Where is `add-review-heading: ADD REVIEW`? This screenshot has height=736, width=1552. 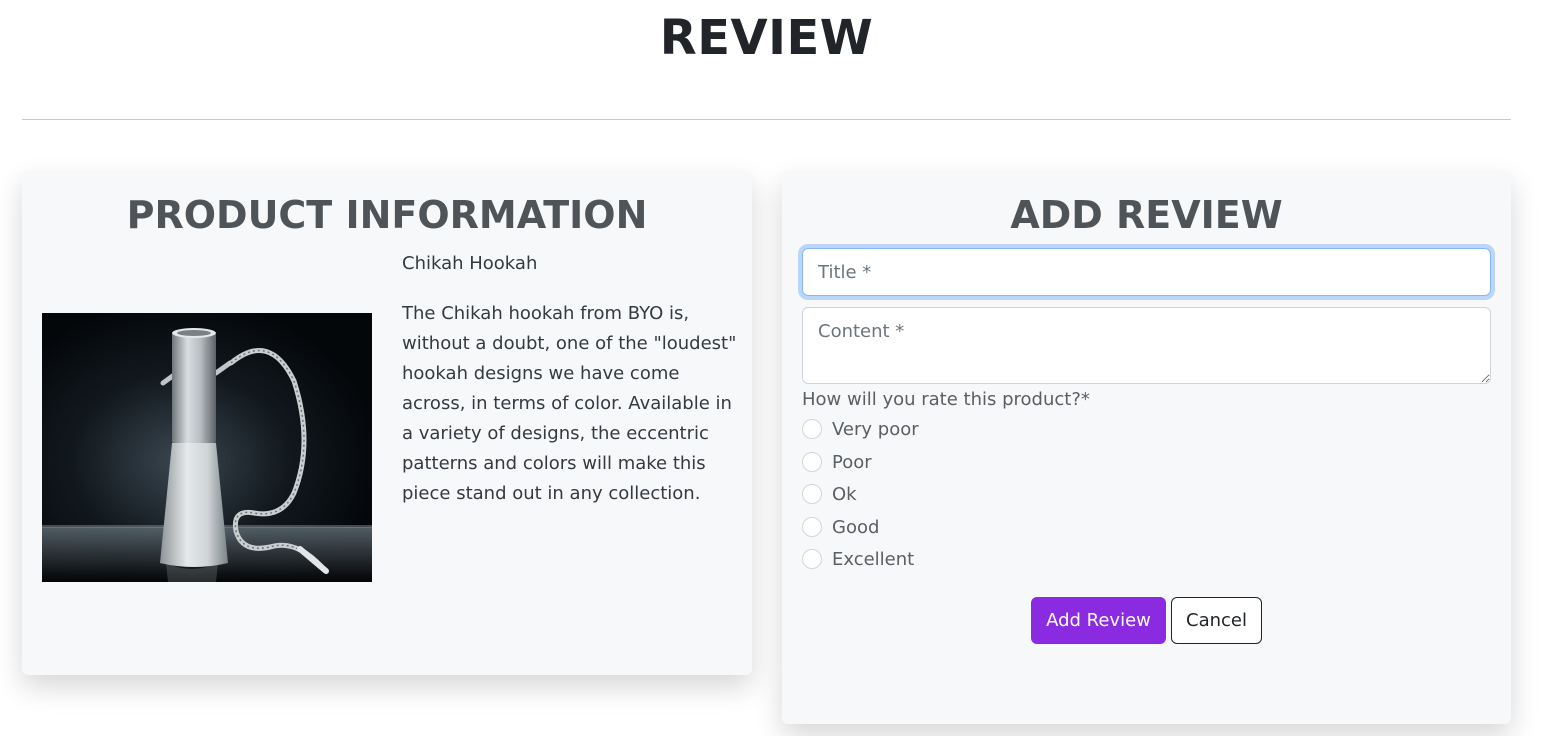 add-review-heading: ADD REVIEW is located at coordinates (1146, 215).